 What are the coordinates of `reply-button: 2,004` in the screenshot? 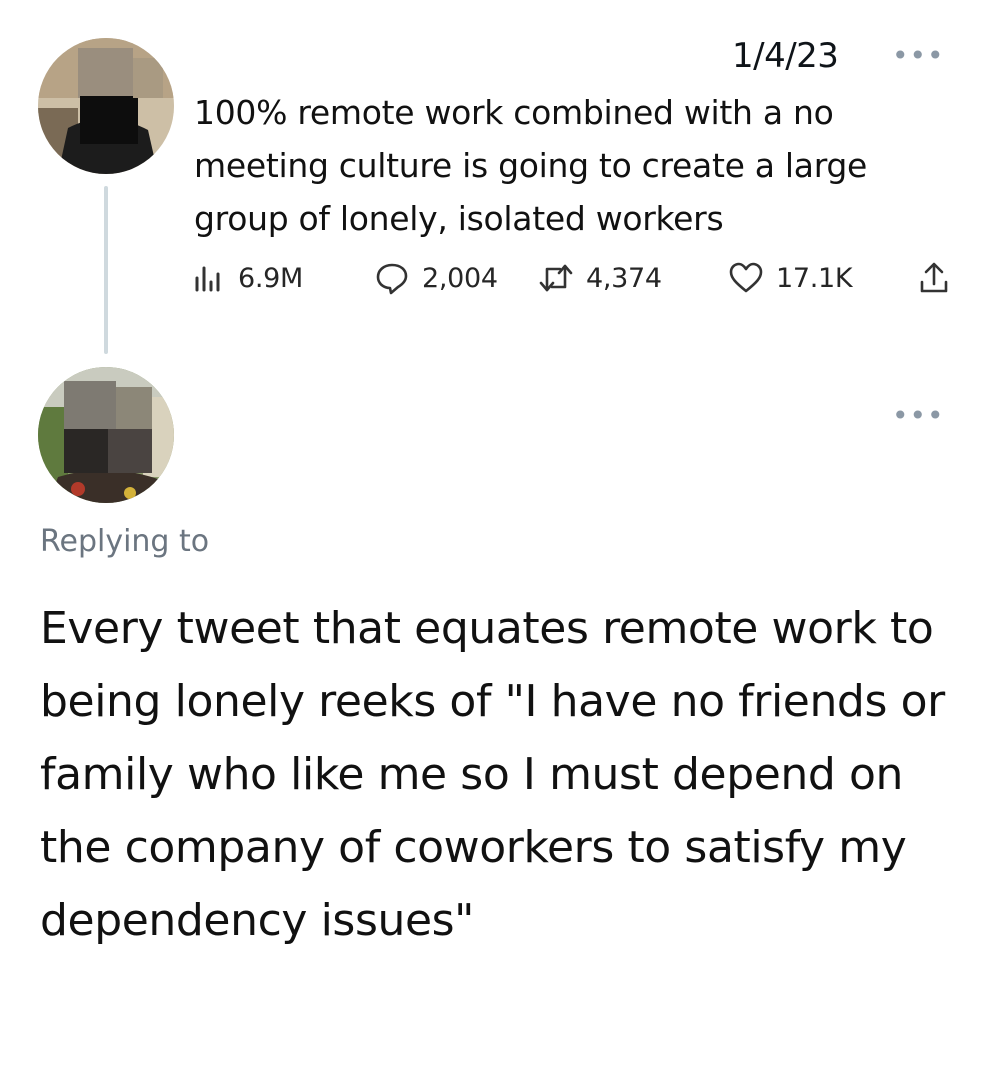 It's located at (436, 278).